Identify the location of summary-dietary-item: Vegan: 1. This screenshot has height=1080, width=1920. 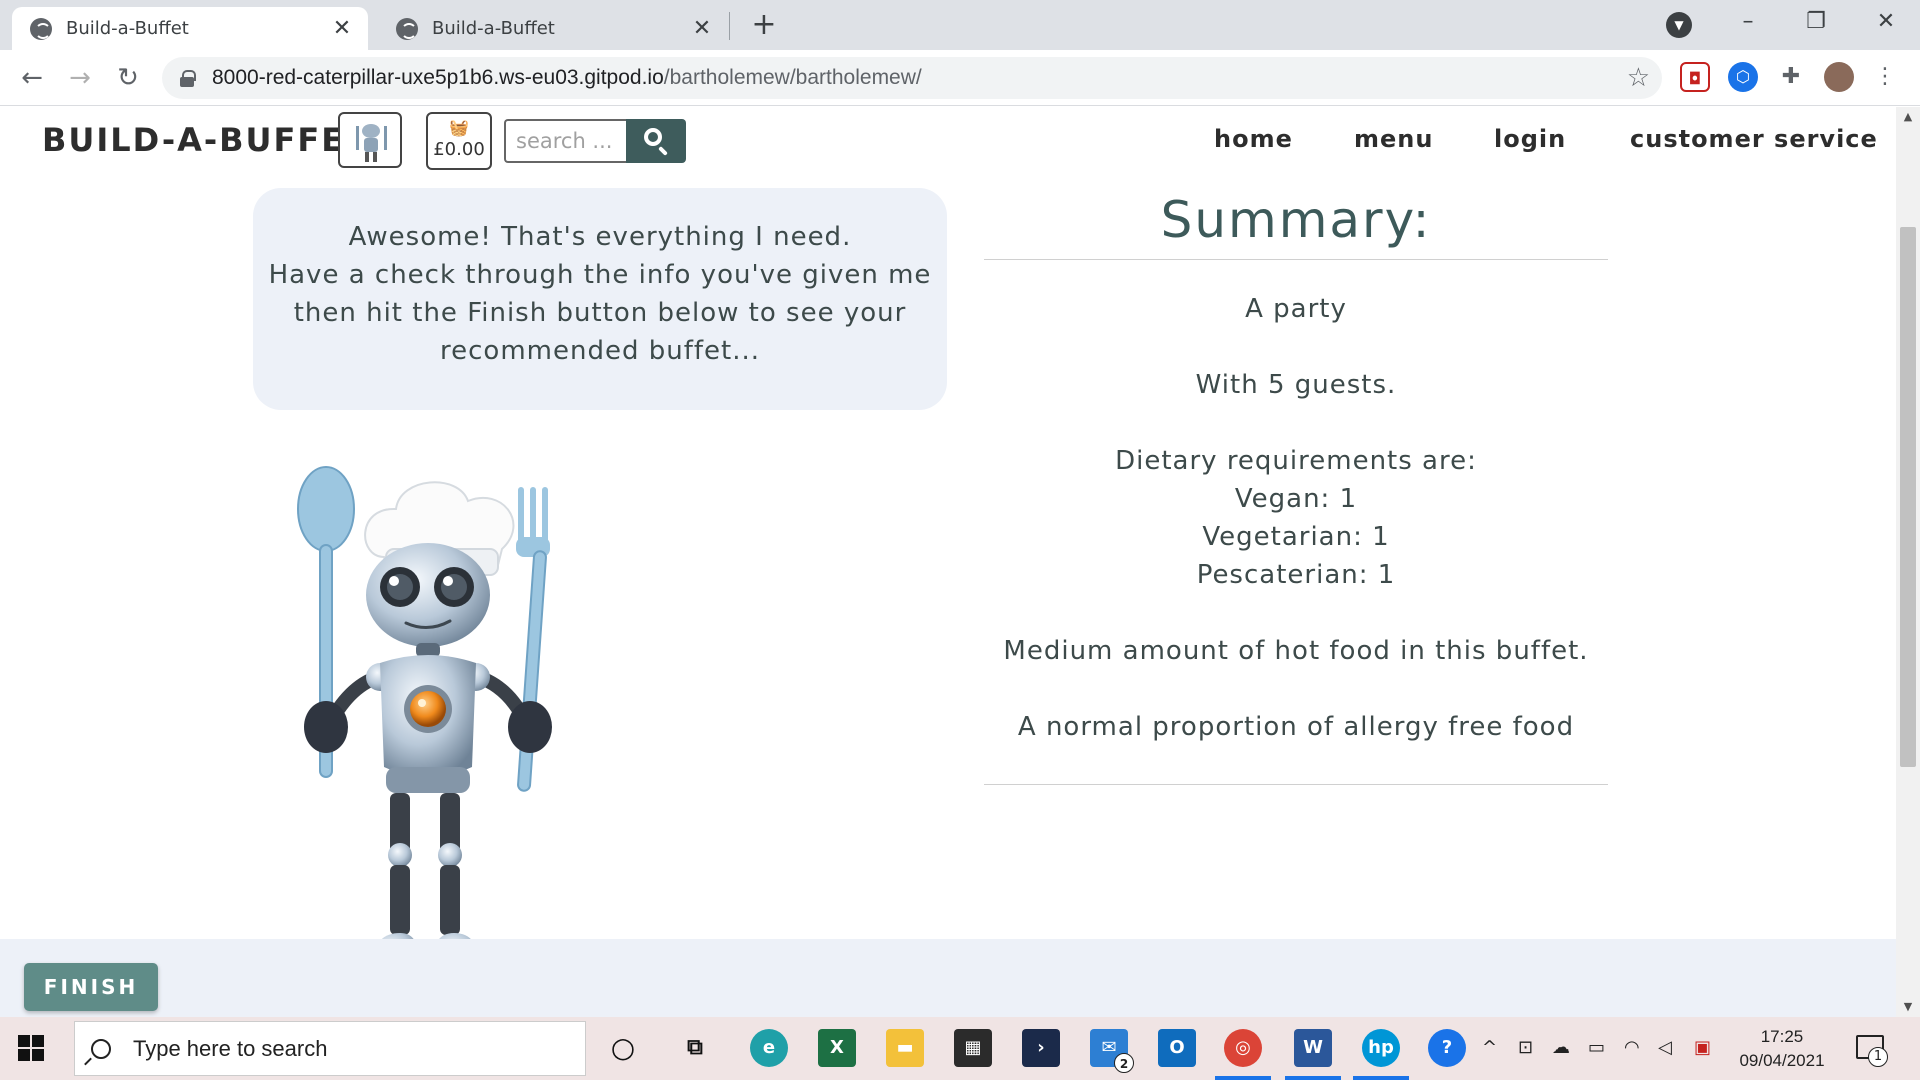
(1296, 499).